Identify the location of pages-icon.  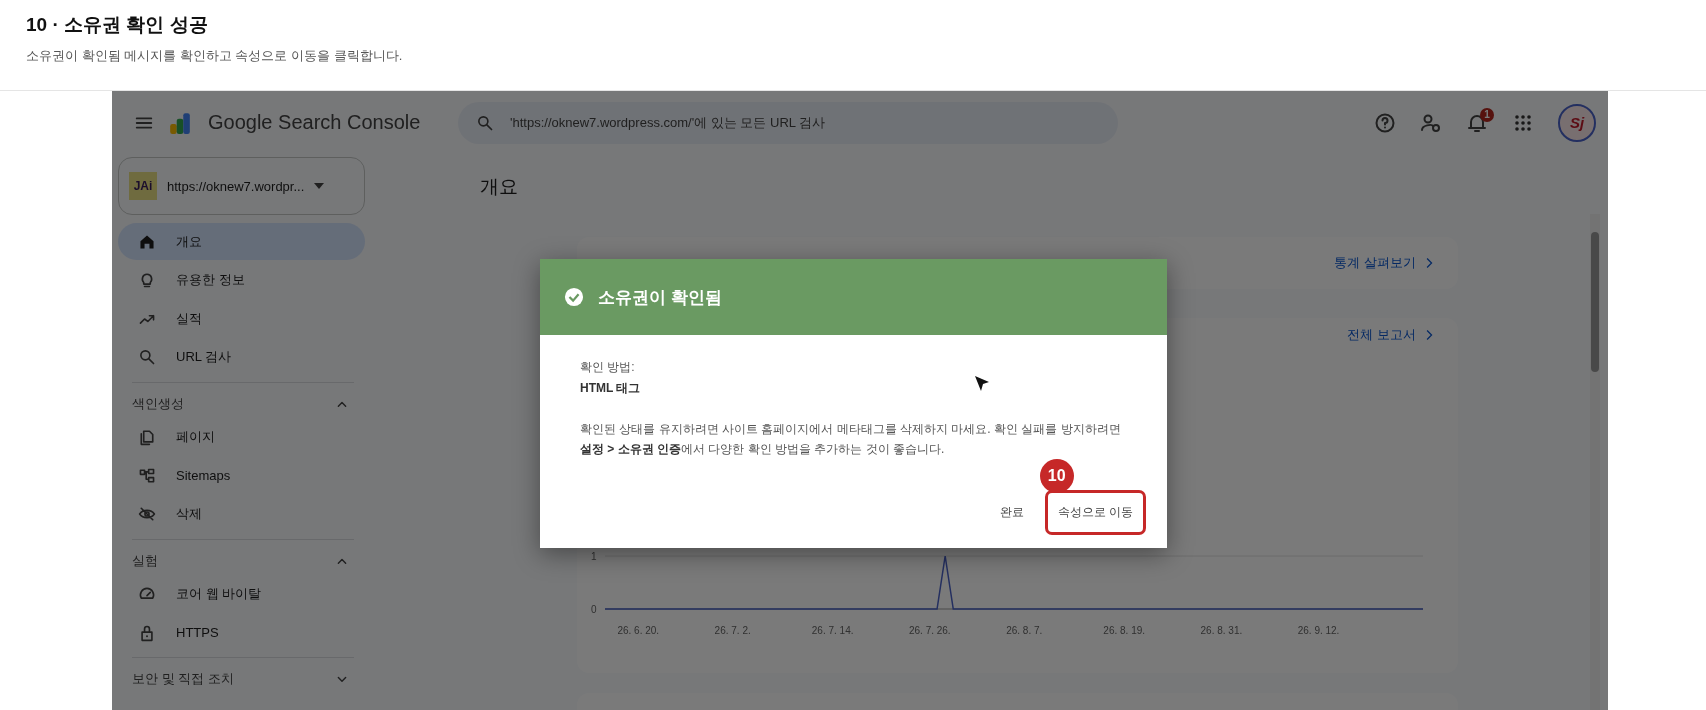
(147, 437).